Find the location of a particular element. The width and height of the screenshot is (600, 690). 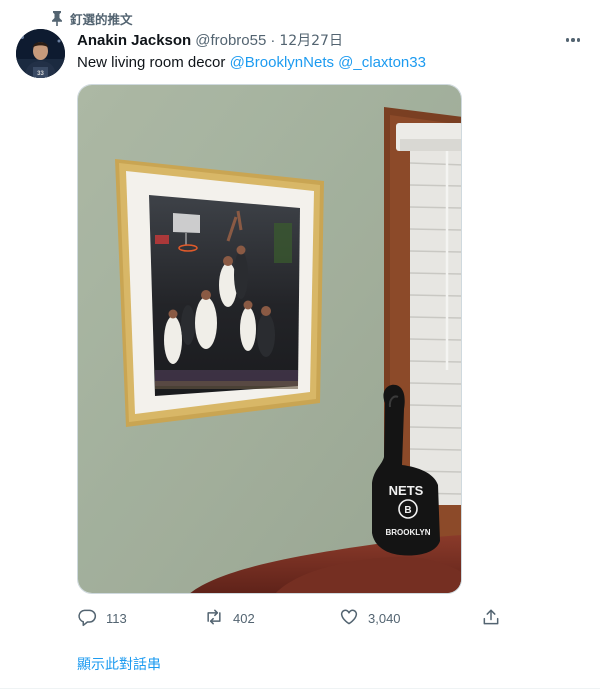

foam-finger-nets-text: NETS is located at coordinates (406, 490).